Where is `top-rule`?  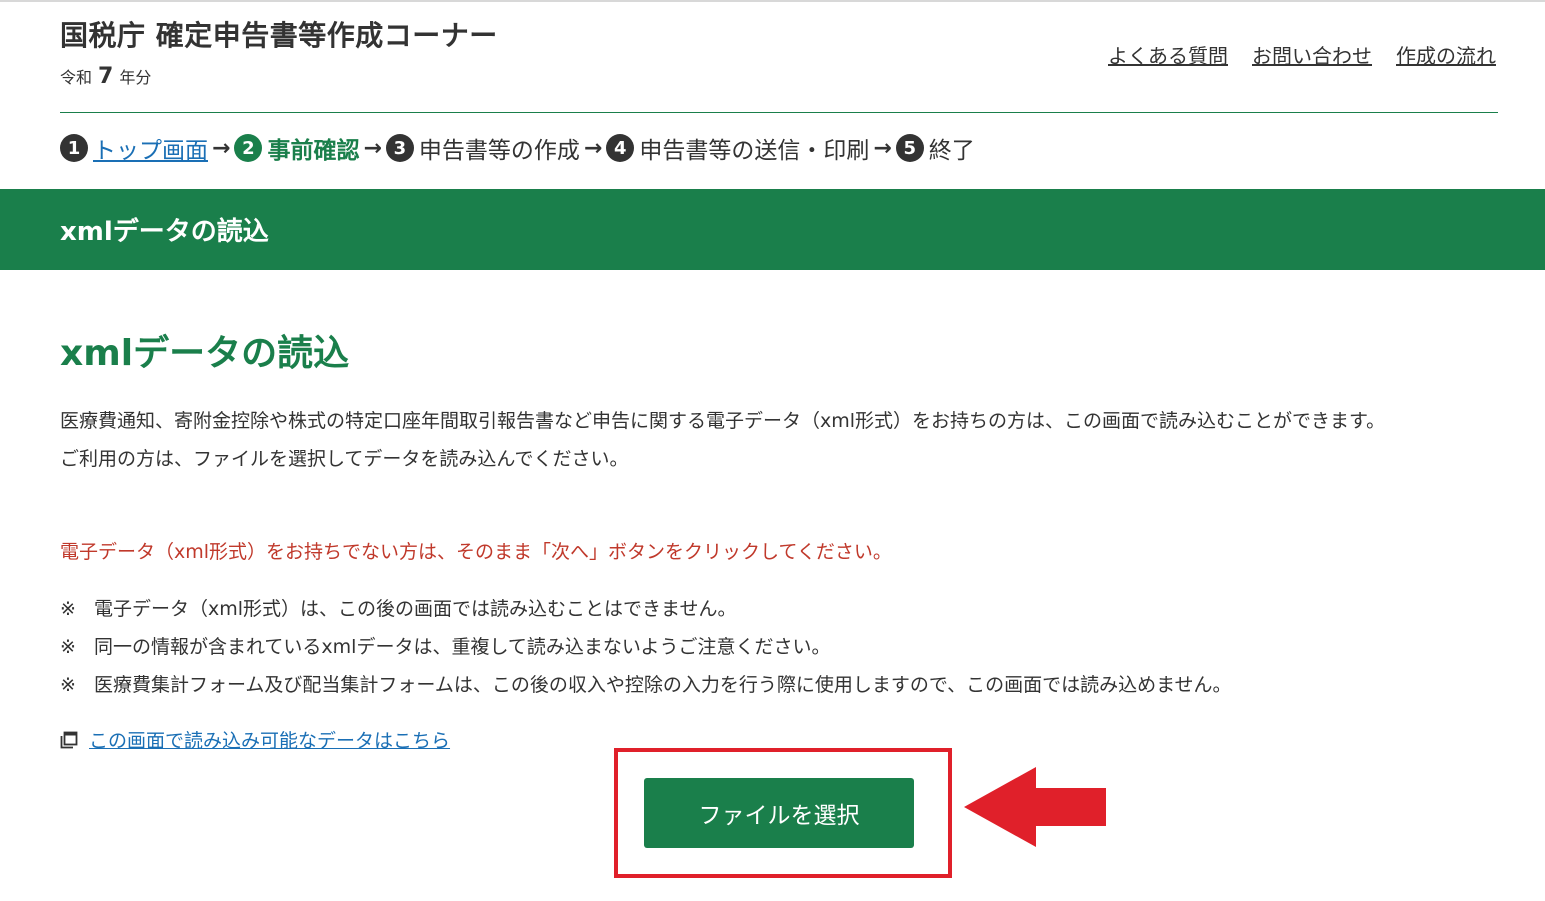 top-rule is located at coordinates (772, 1).